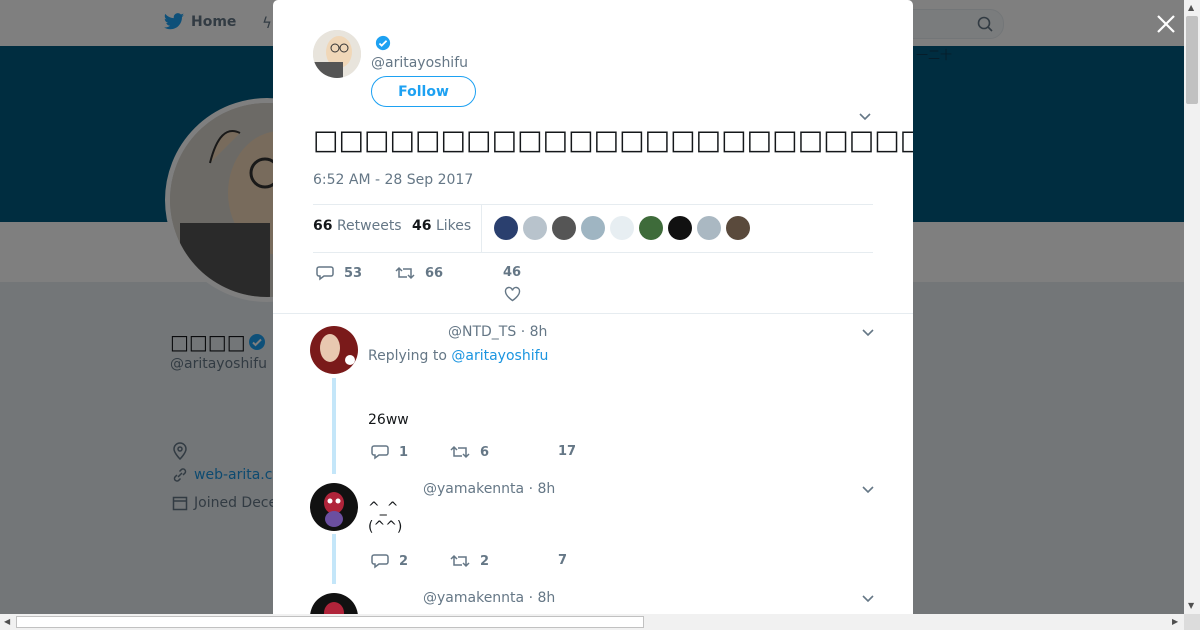 This screenshot has height=630, width=1200. Describe the element at coordinates (1191, 7) in the screenshot. I see `scroll-up-icon: ▲` at that location.